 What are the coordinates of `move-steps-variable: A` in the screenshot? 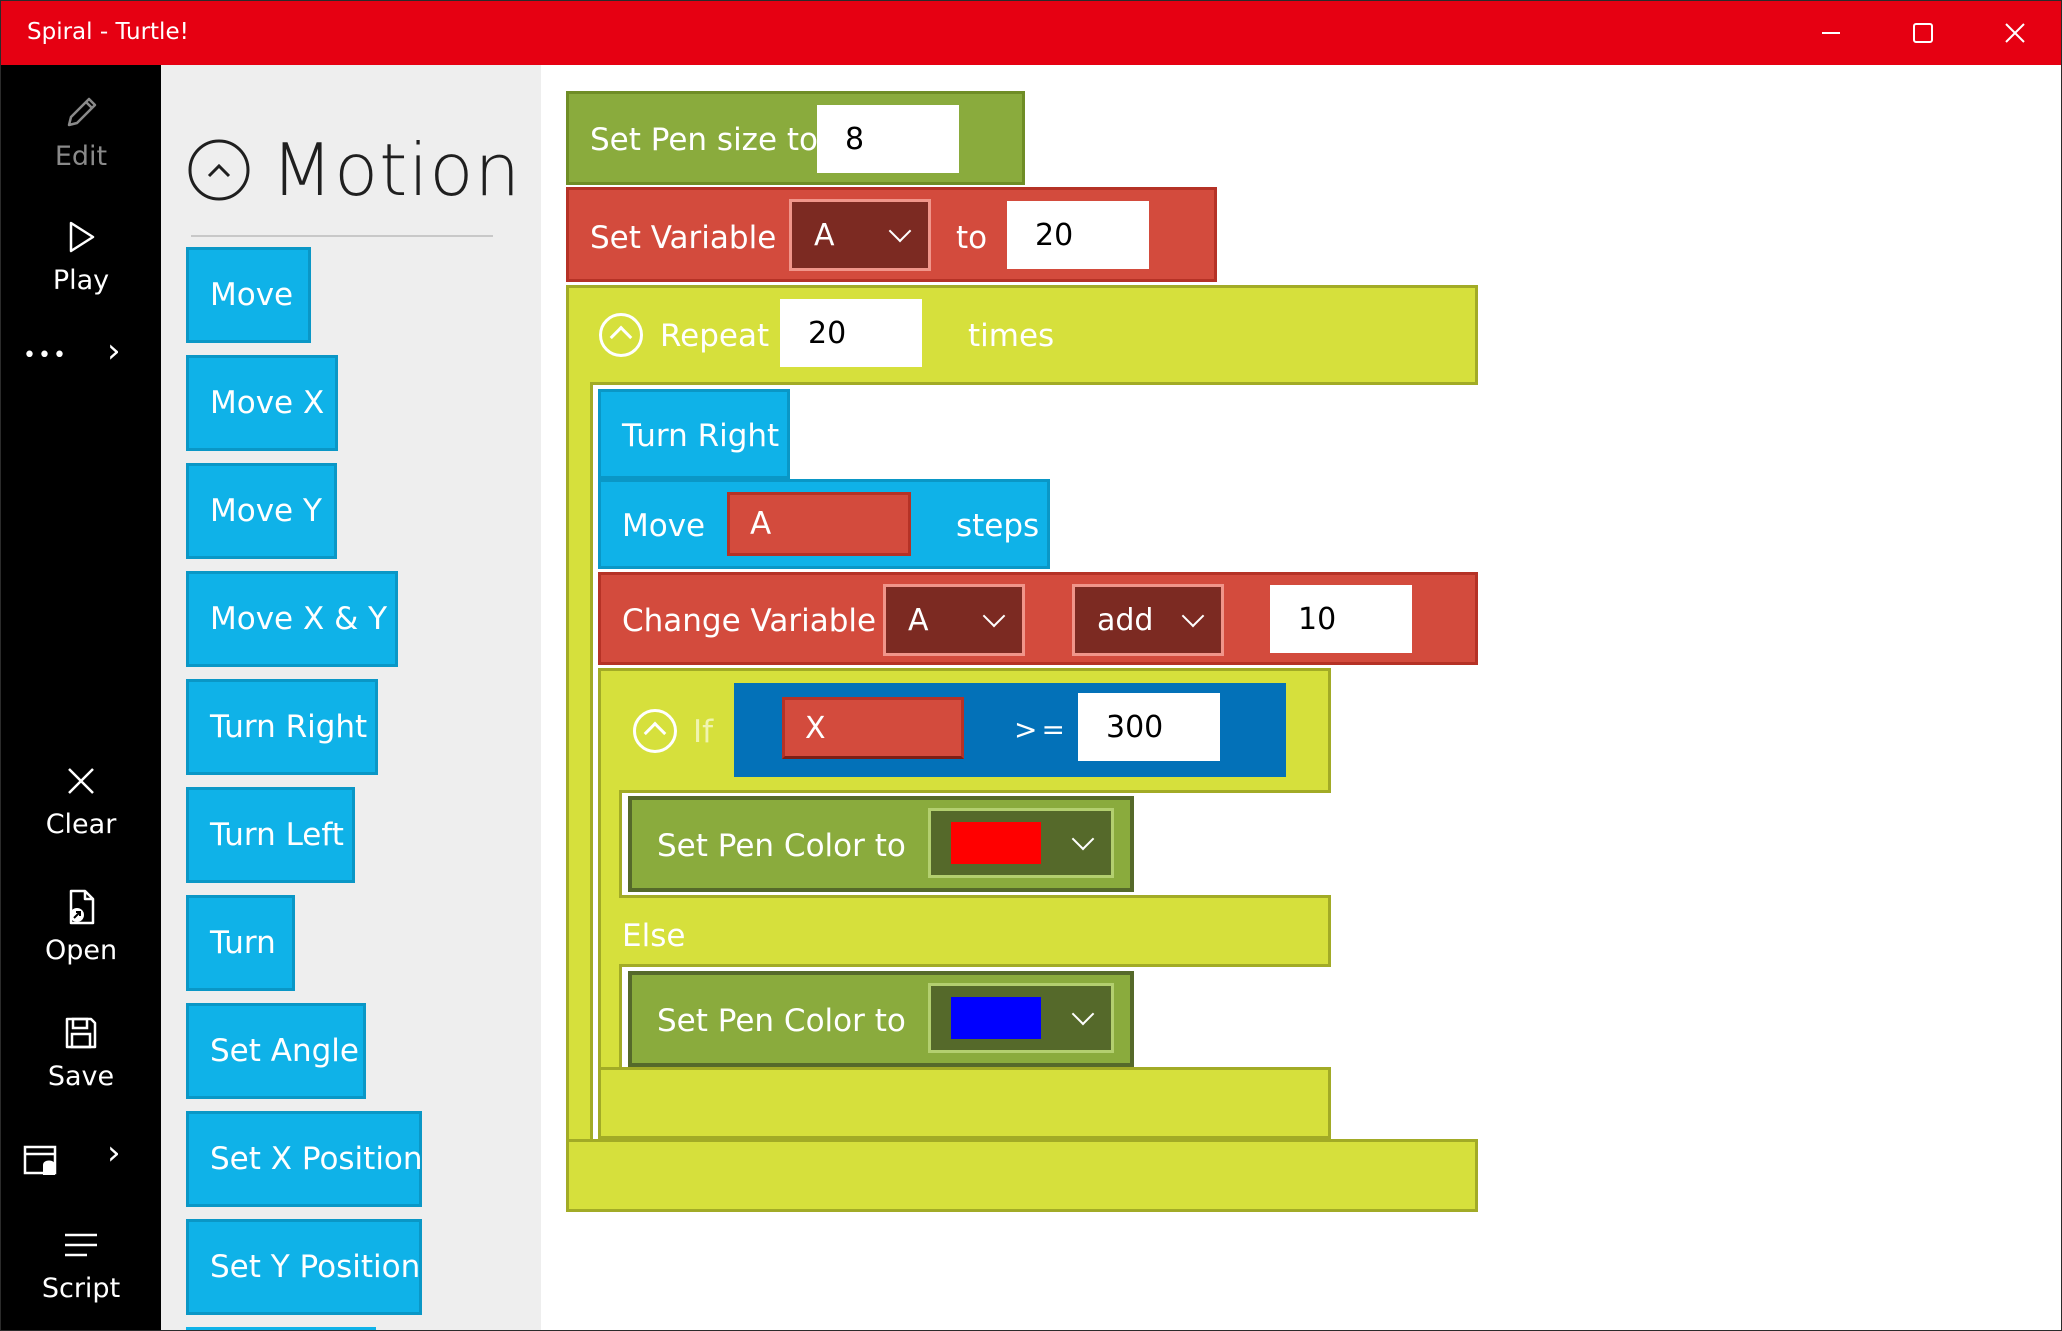 It's located at (819, 524).